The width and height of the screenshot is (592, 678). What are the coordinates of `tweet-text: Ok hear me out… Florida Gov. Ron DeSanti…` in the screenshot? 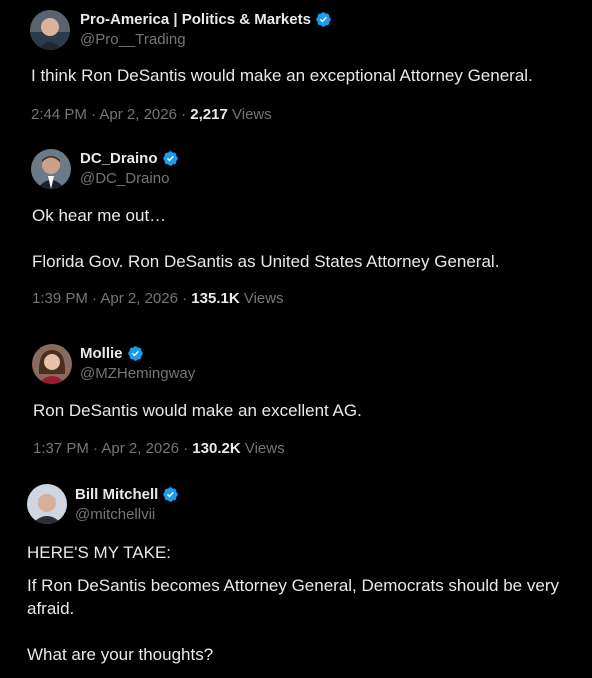 It's located at (266, 238).